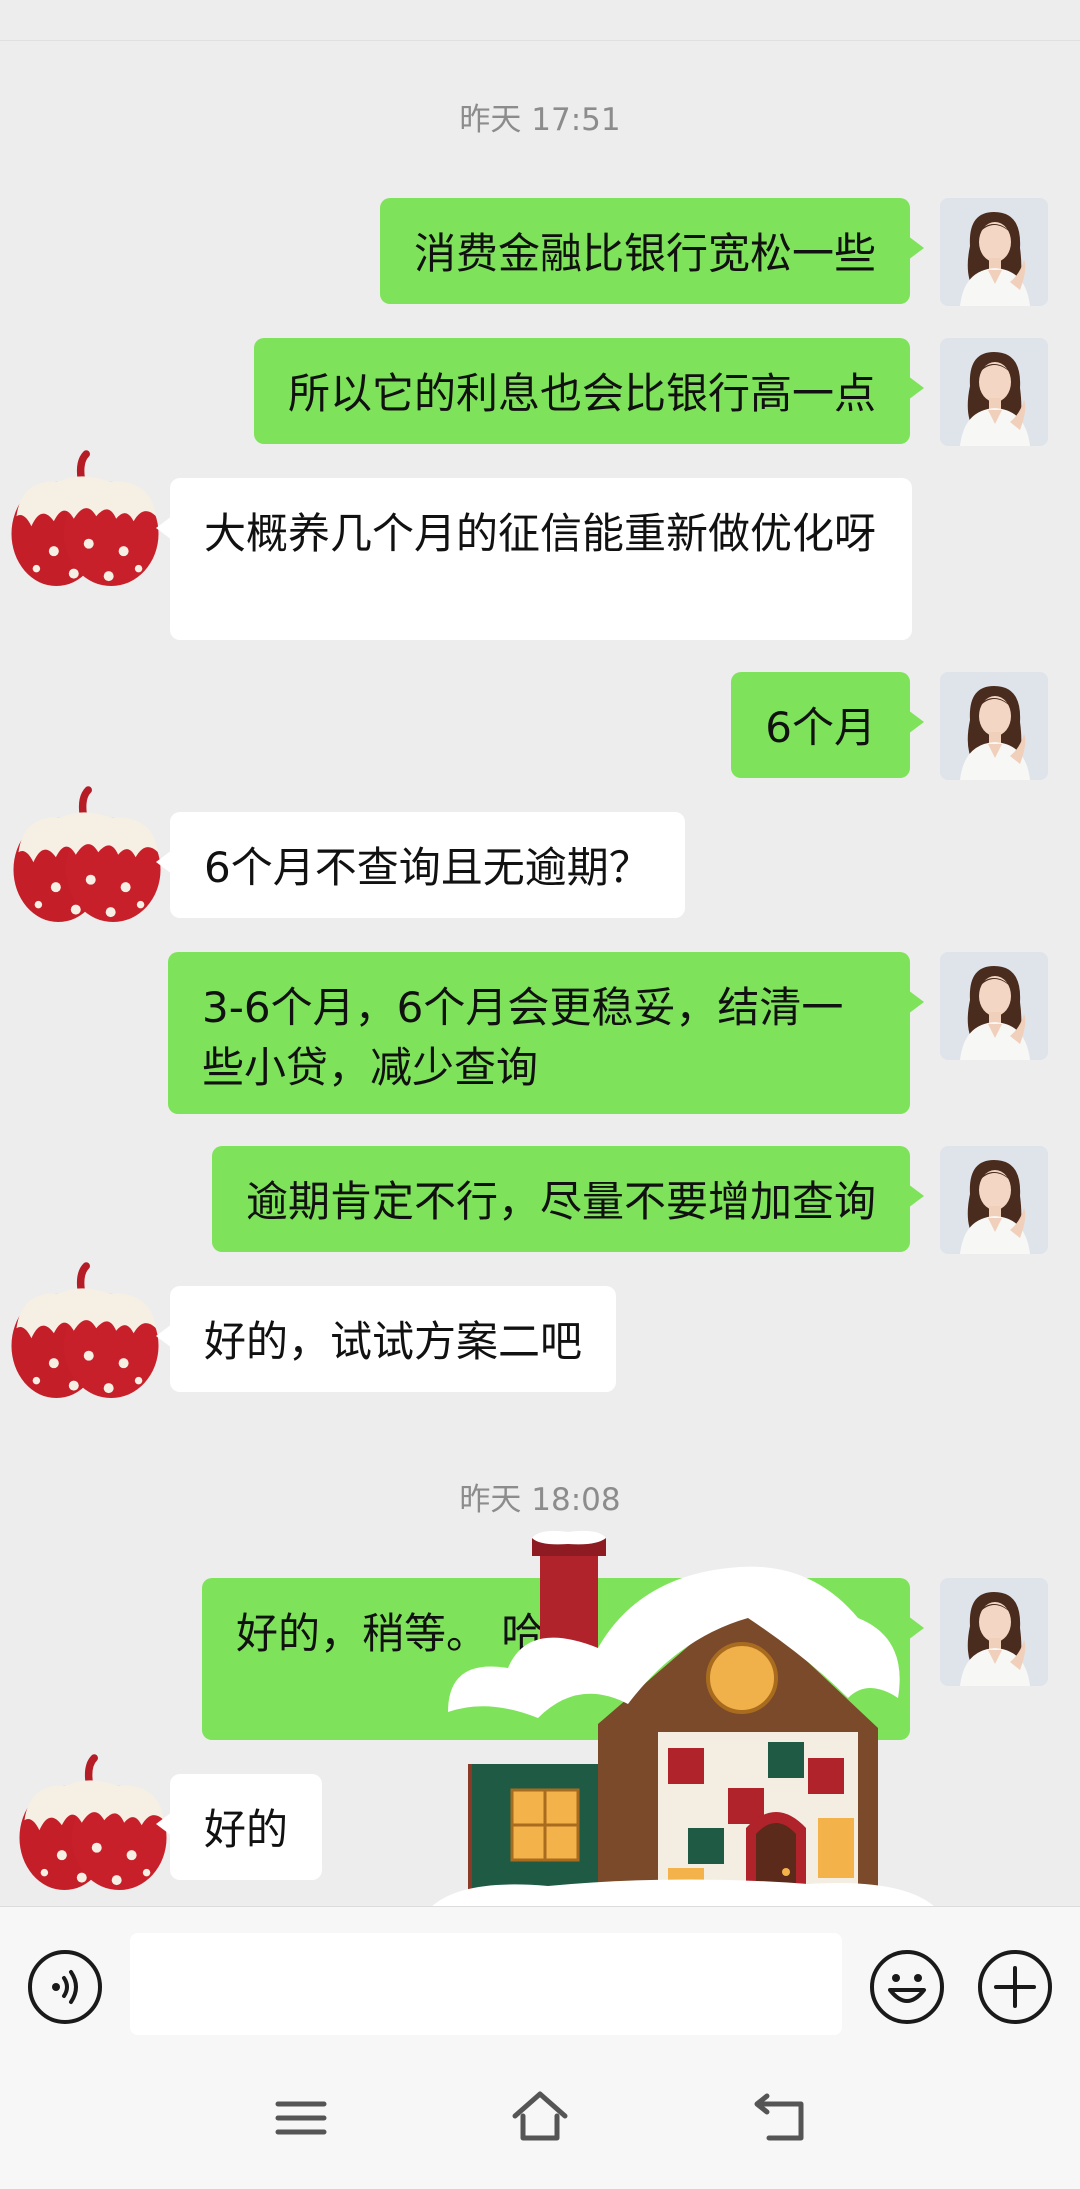 This screenshot has height=2189, width=1080. I want to click on emoji-icon, so click(907, 1987).